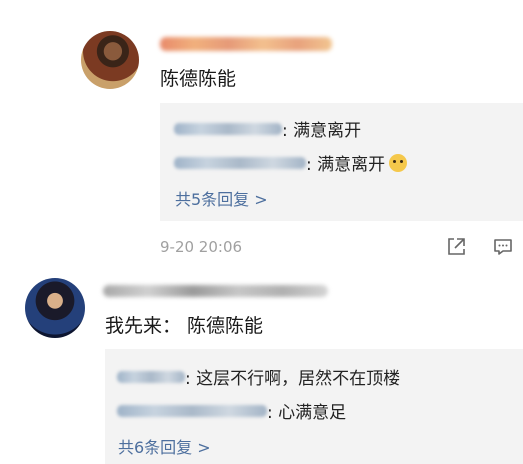 This screenshot has height=464, width=523. Describe the element at coordinates (503, 247) in the screenshot. I see `comment-icon` at that location.